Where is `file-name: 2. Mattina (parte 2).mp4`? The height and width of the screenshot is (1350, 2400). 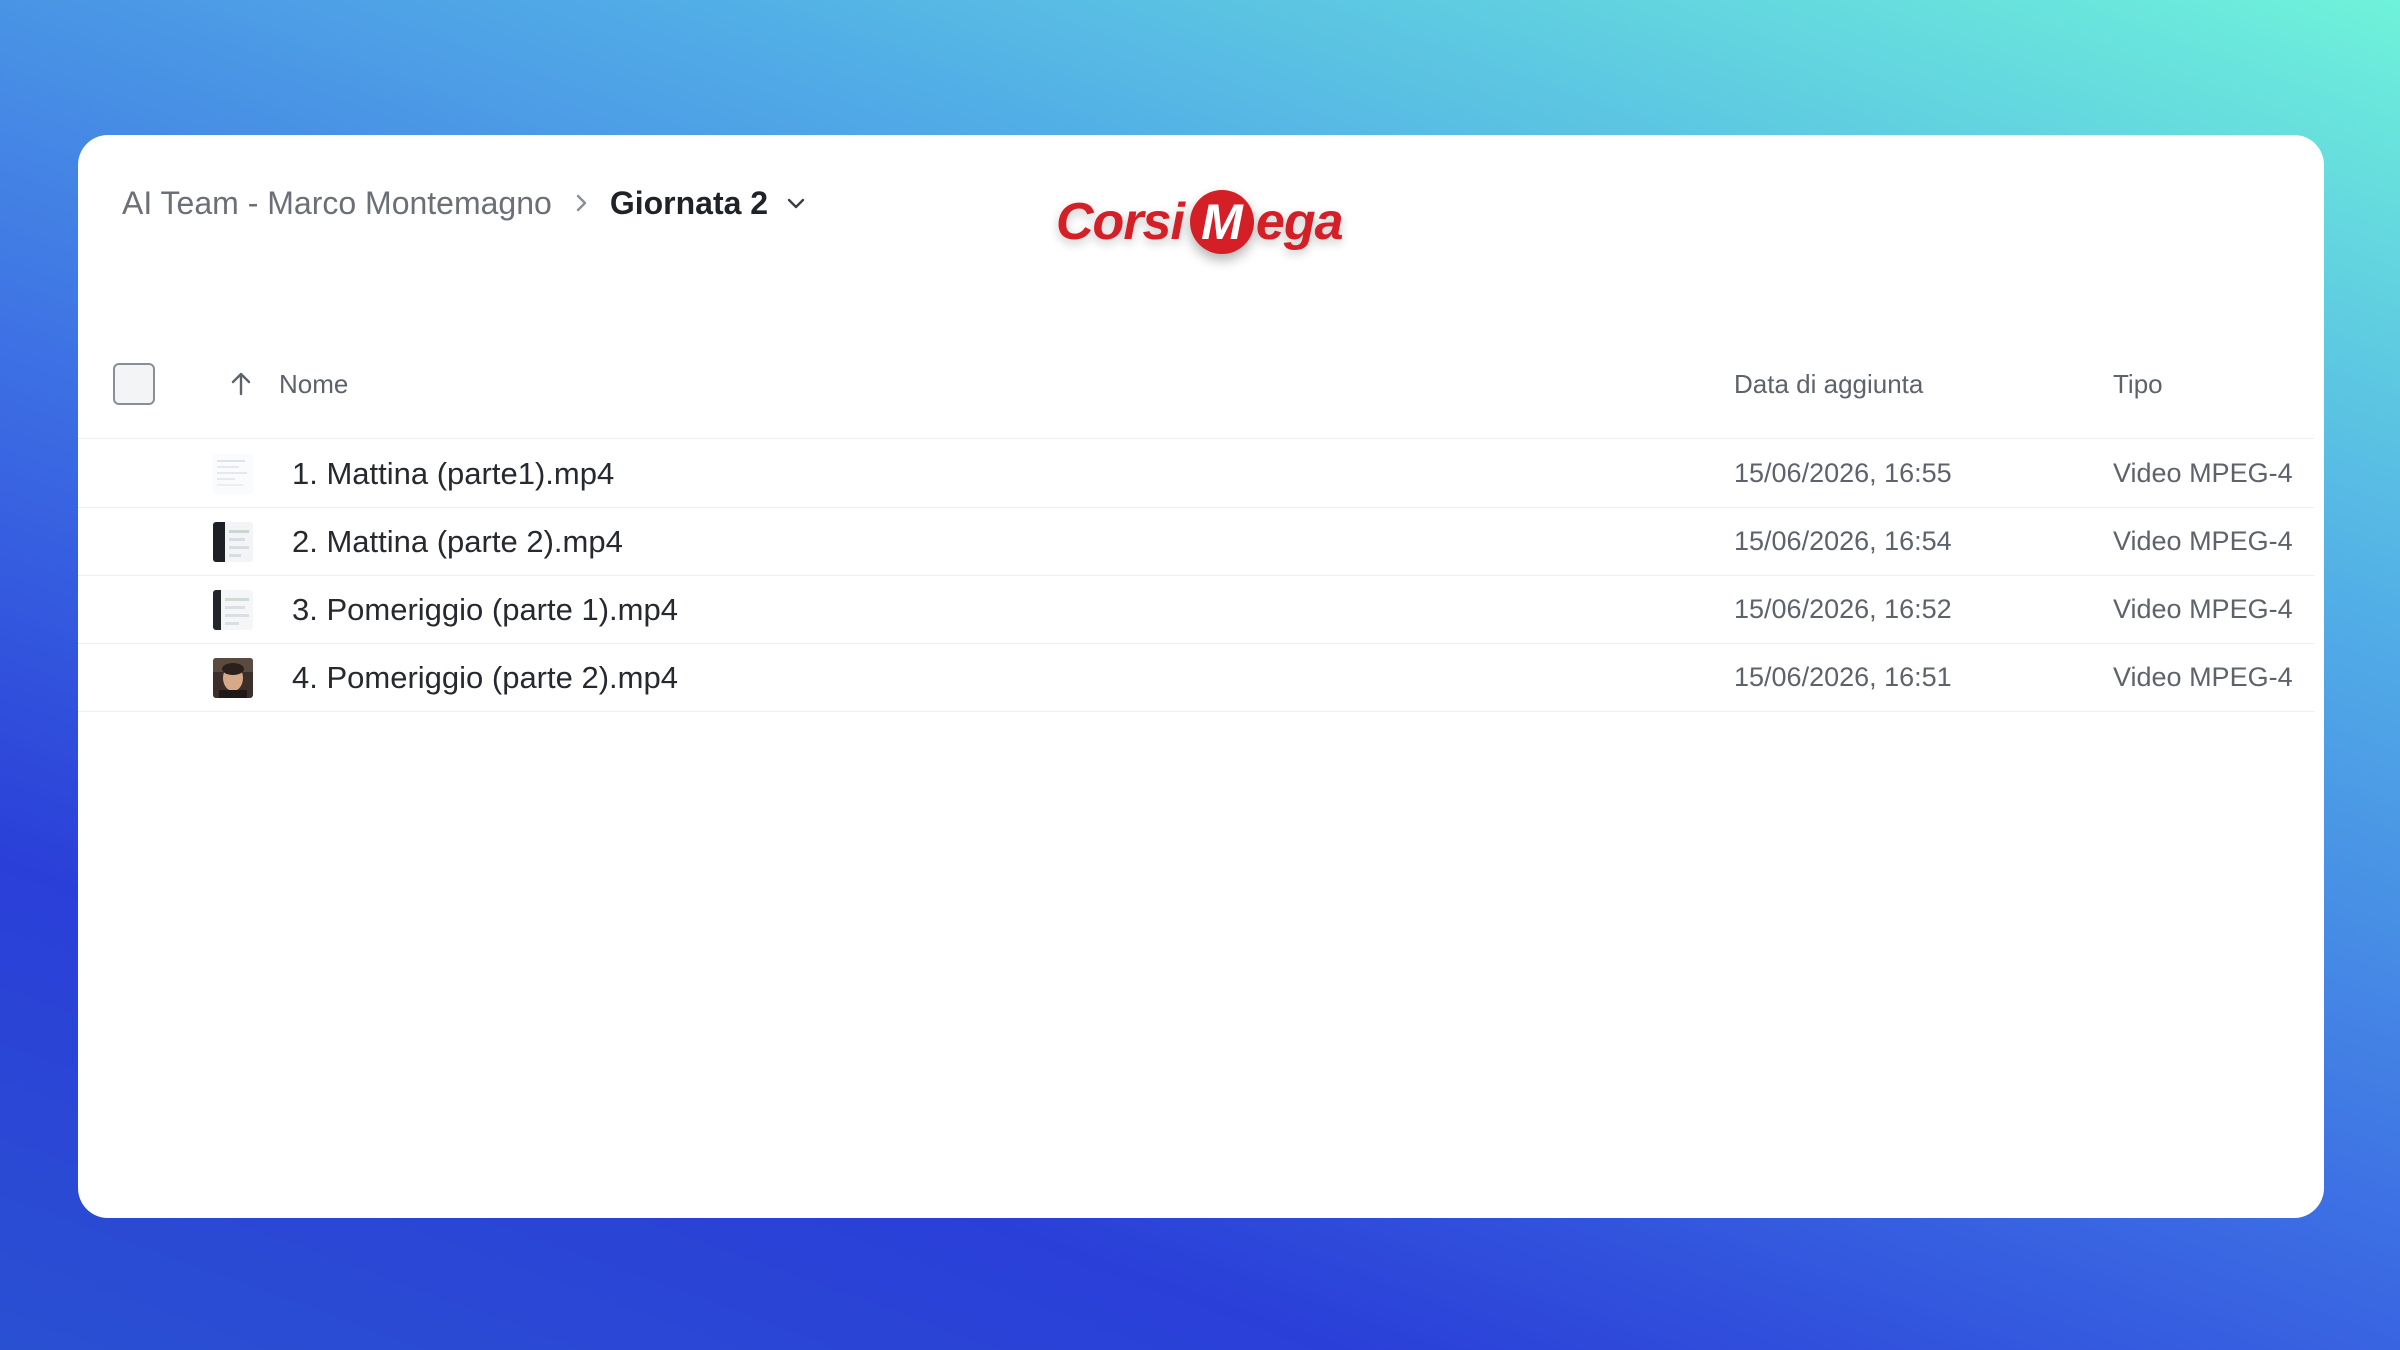 file-name: 2. Mattina (parte 2).mp4 is located at coordinates (457, 542).